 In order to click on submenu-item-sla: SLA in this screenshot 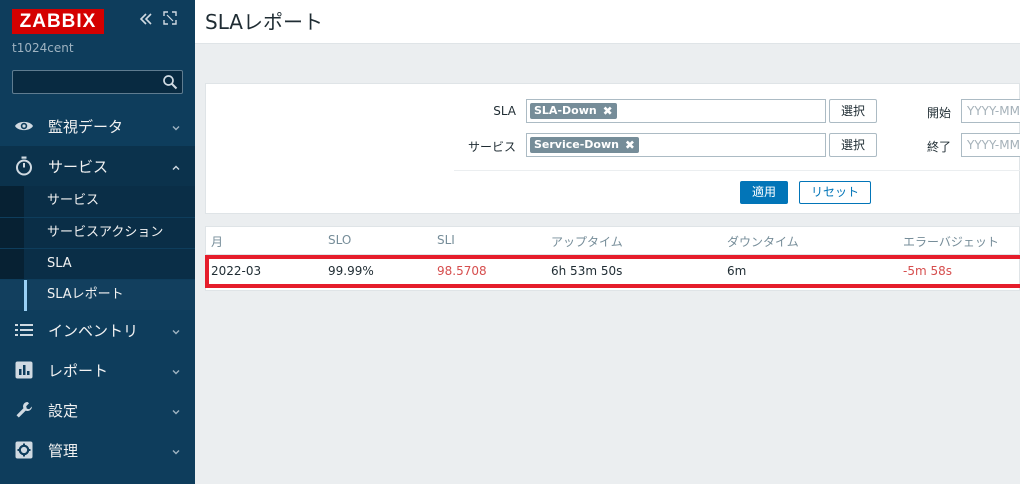, I will do `click(97, 263)`.